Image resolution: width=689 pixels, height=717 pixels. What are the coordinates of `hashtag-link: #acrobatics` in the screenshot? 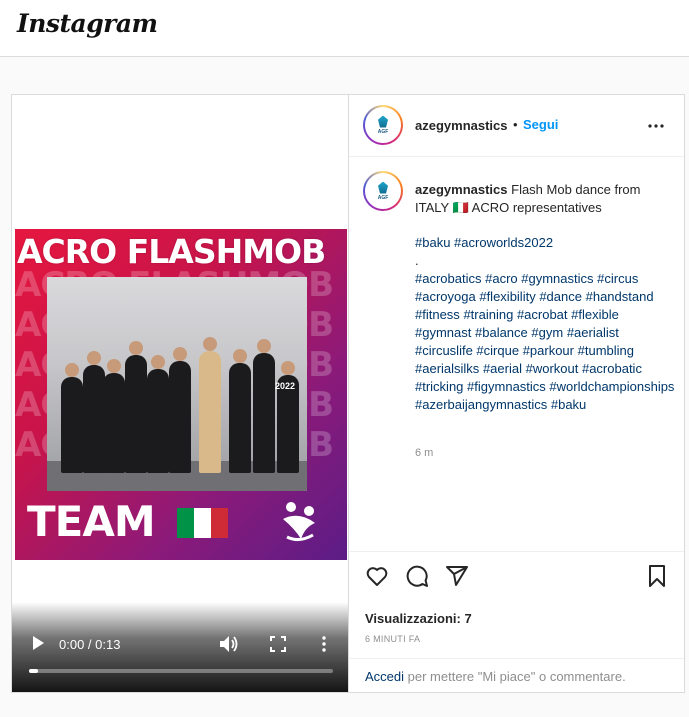 It's located at (448, 278).